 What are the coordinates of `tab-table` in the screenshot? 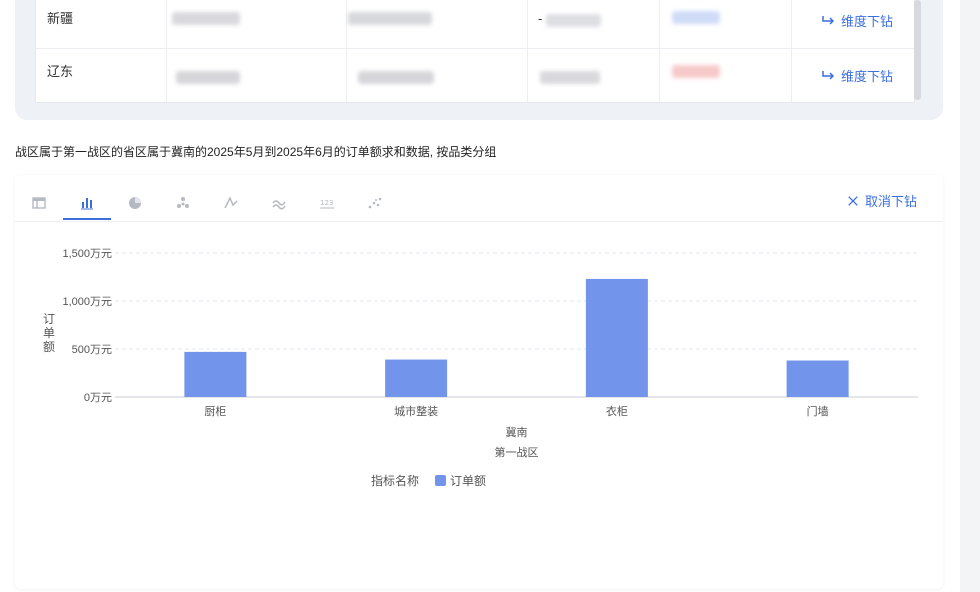 It's located at (39, 203).